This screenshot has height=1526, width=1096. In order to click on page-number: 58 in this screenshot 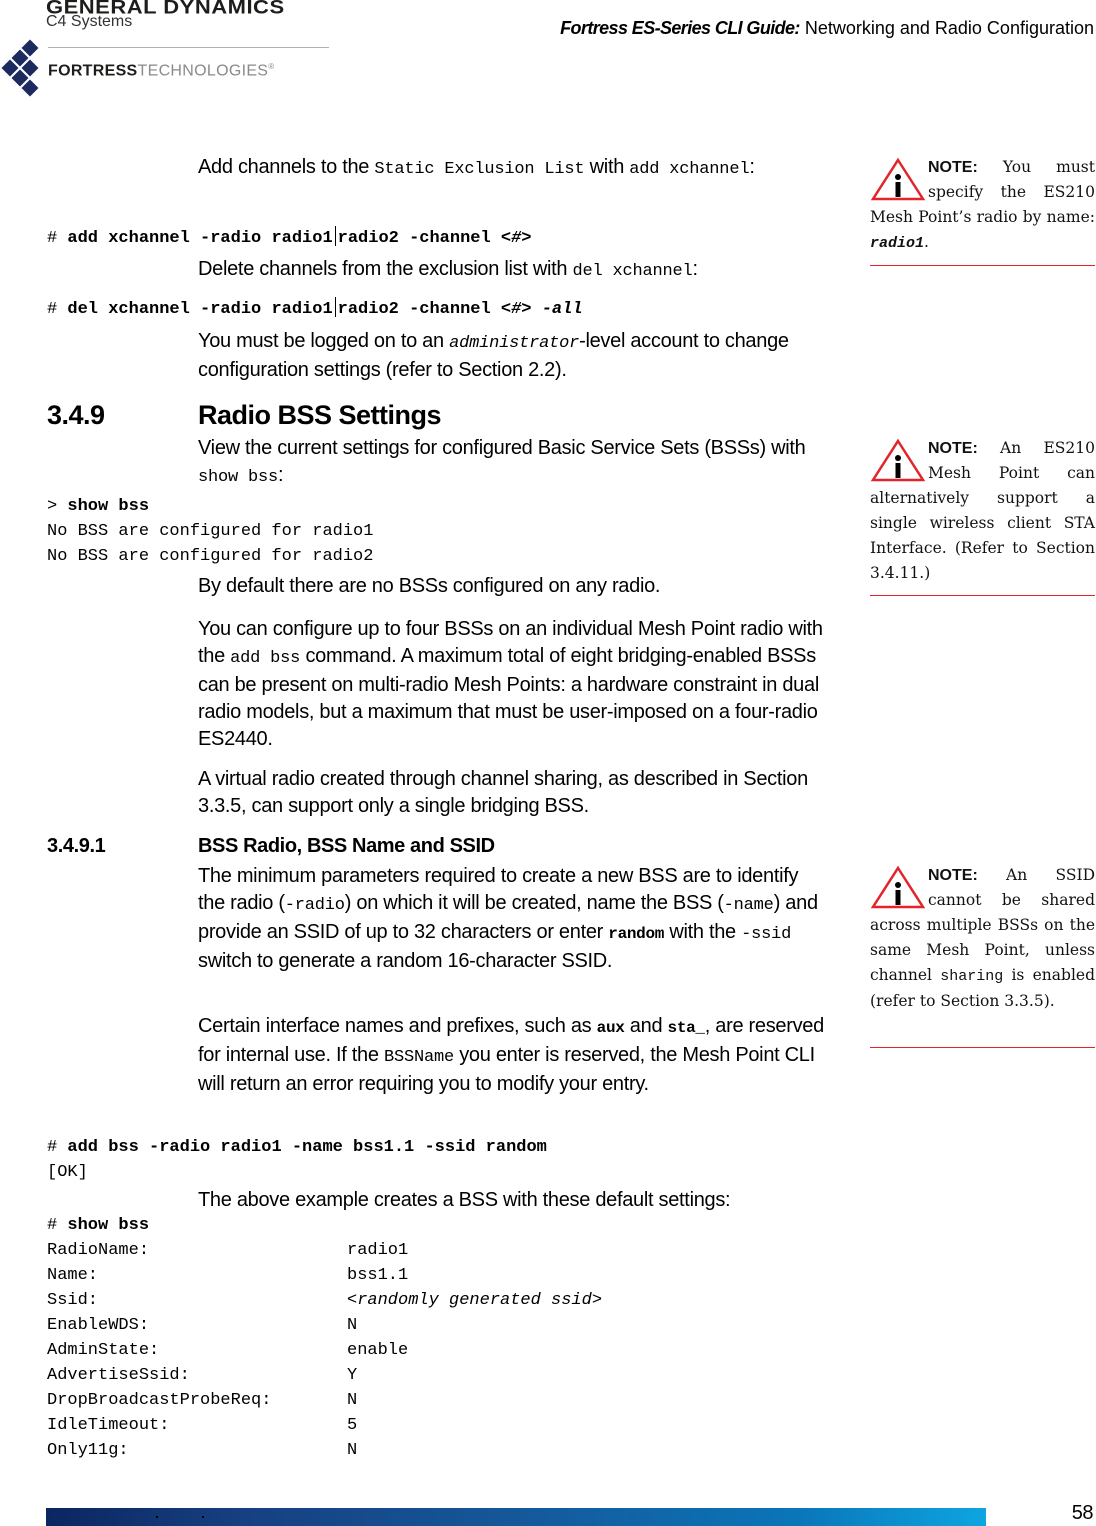, I will do `click(1082, 1513)`.